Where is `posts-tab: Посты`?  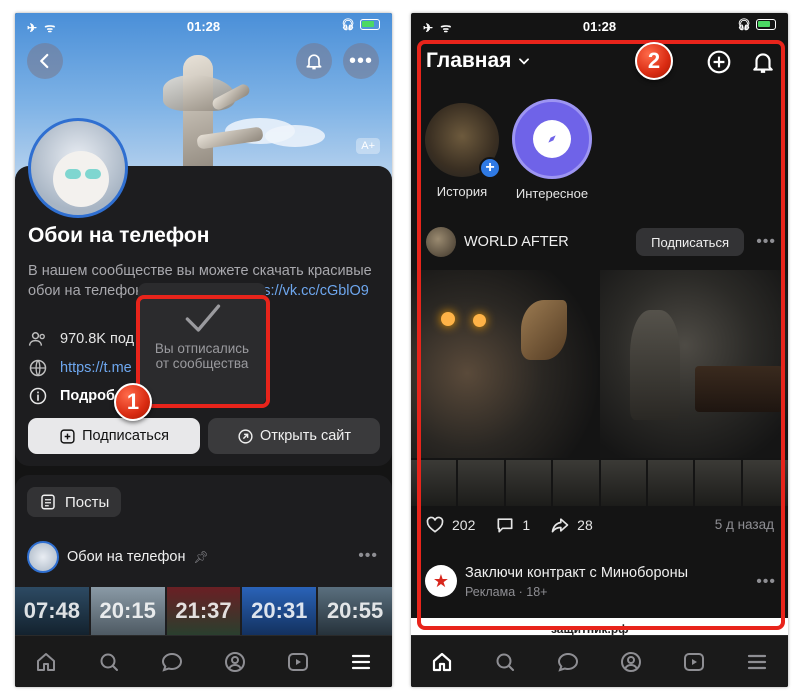
posts-tab: Посты is located at coordinates (74, 502).